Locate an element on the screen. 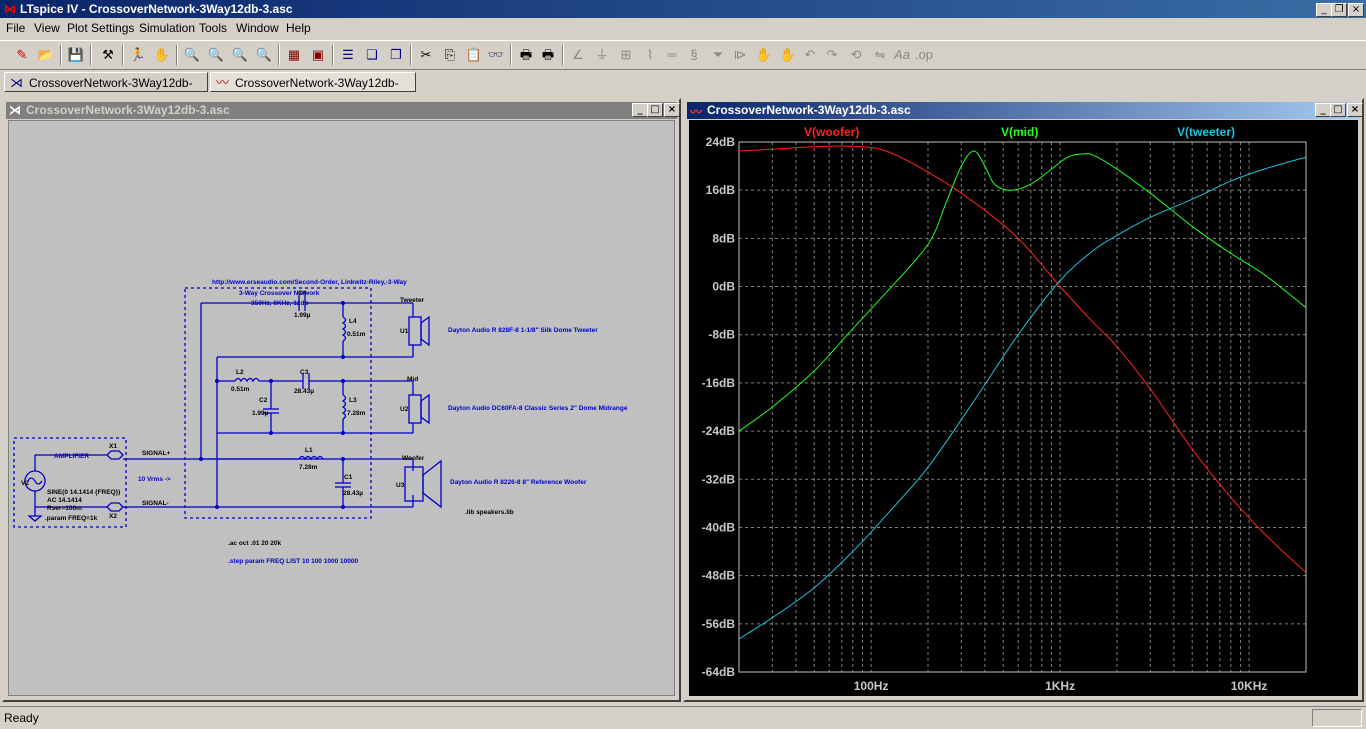 This screenshot has height=729, width=1366. menu-window: Window is located at coordinates (257, 28).